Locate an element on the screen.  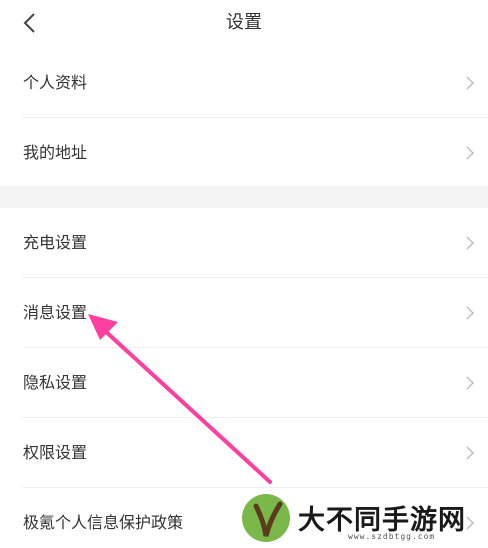
settings-item-messages: 消息设置 is located at coordinates (244, 313).